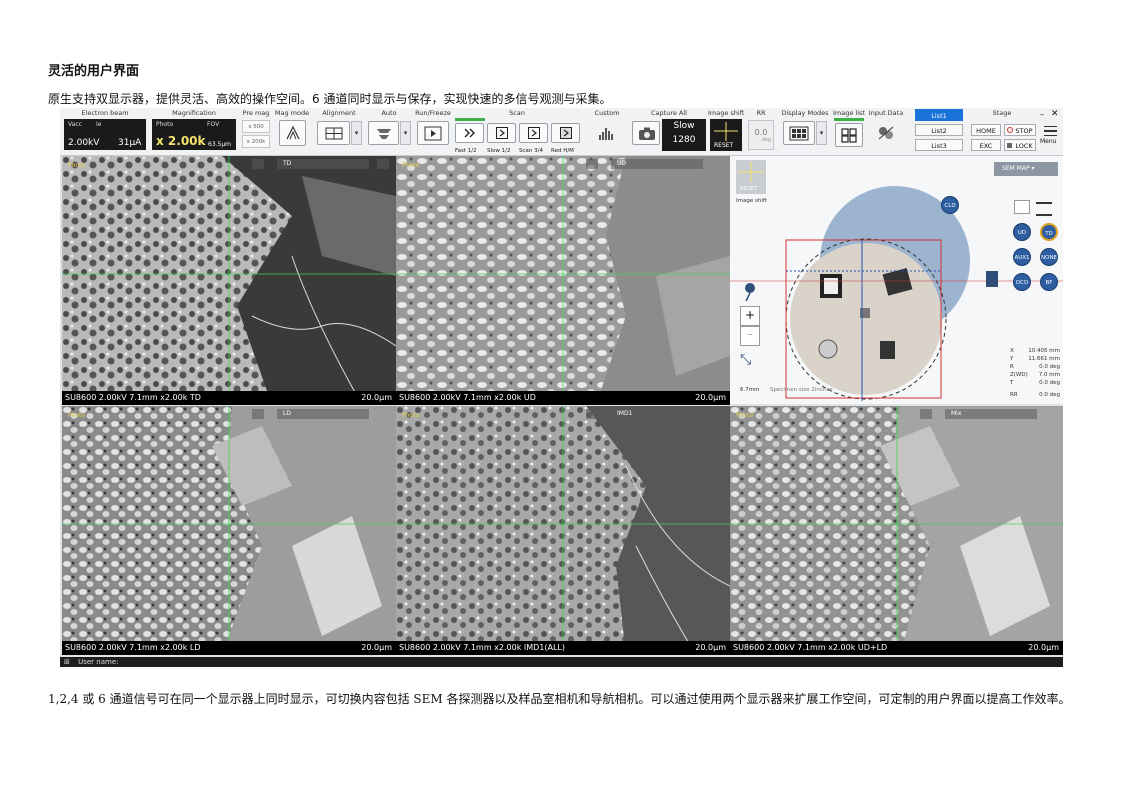  What do you see at coordinates (220, 144) in the screenshot?
I see `fov-value: 63.5μm` at bounding box center [220, 144].